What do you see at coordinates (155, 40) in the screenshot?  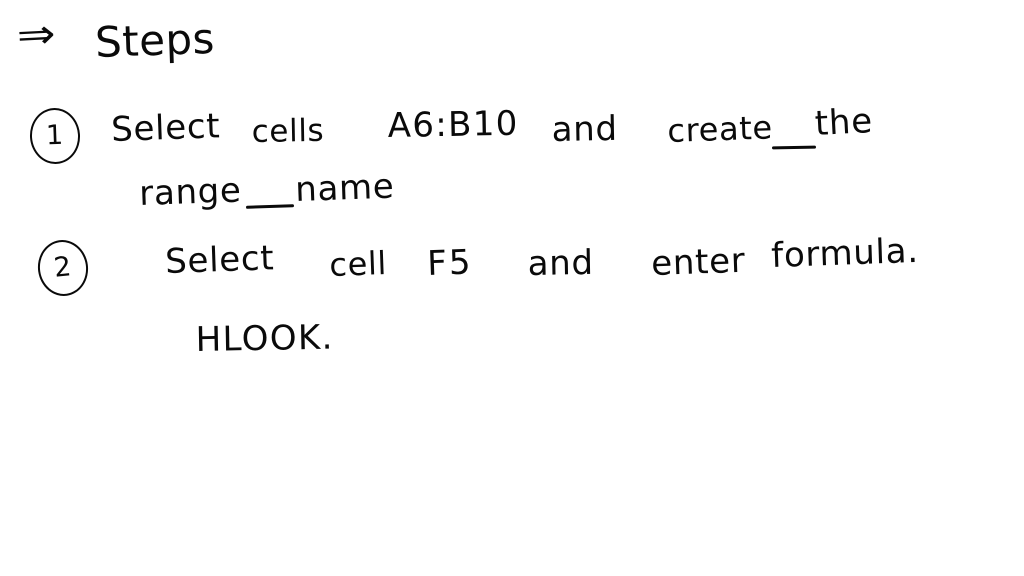 I see `page-title: Steps` at bounding box center [155, 40].